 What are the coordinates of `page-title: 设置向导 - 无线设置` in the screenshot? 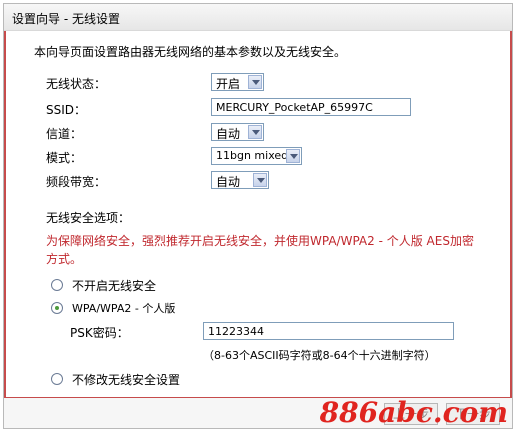 It's located at (66, 19).